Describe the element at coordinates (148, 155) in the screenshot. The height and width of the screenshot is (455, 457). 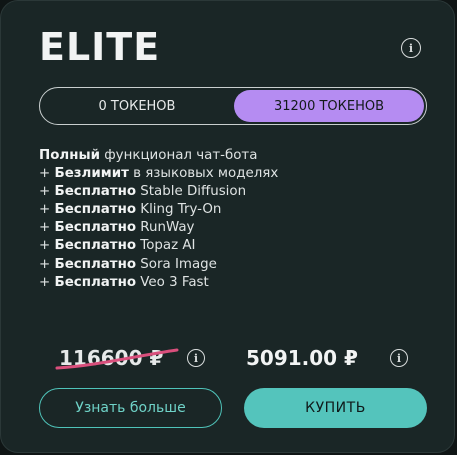
I see `feature-item: Полный функционал чат-бота` at that location.